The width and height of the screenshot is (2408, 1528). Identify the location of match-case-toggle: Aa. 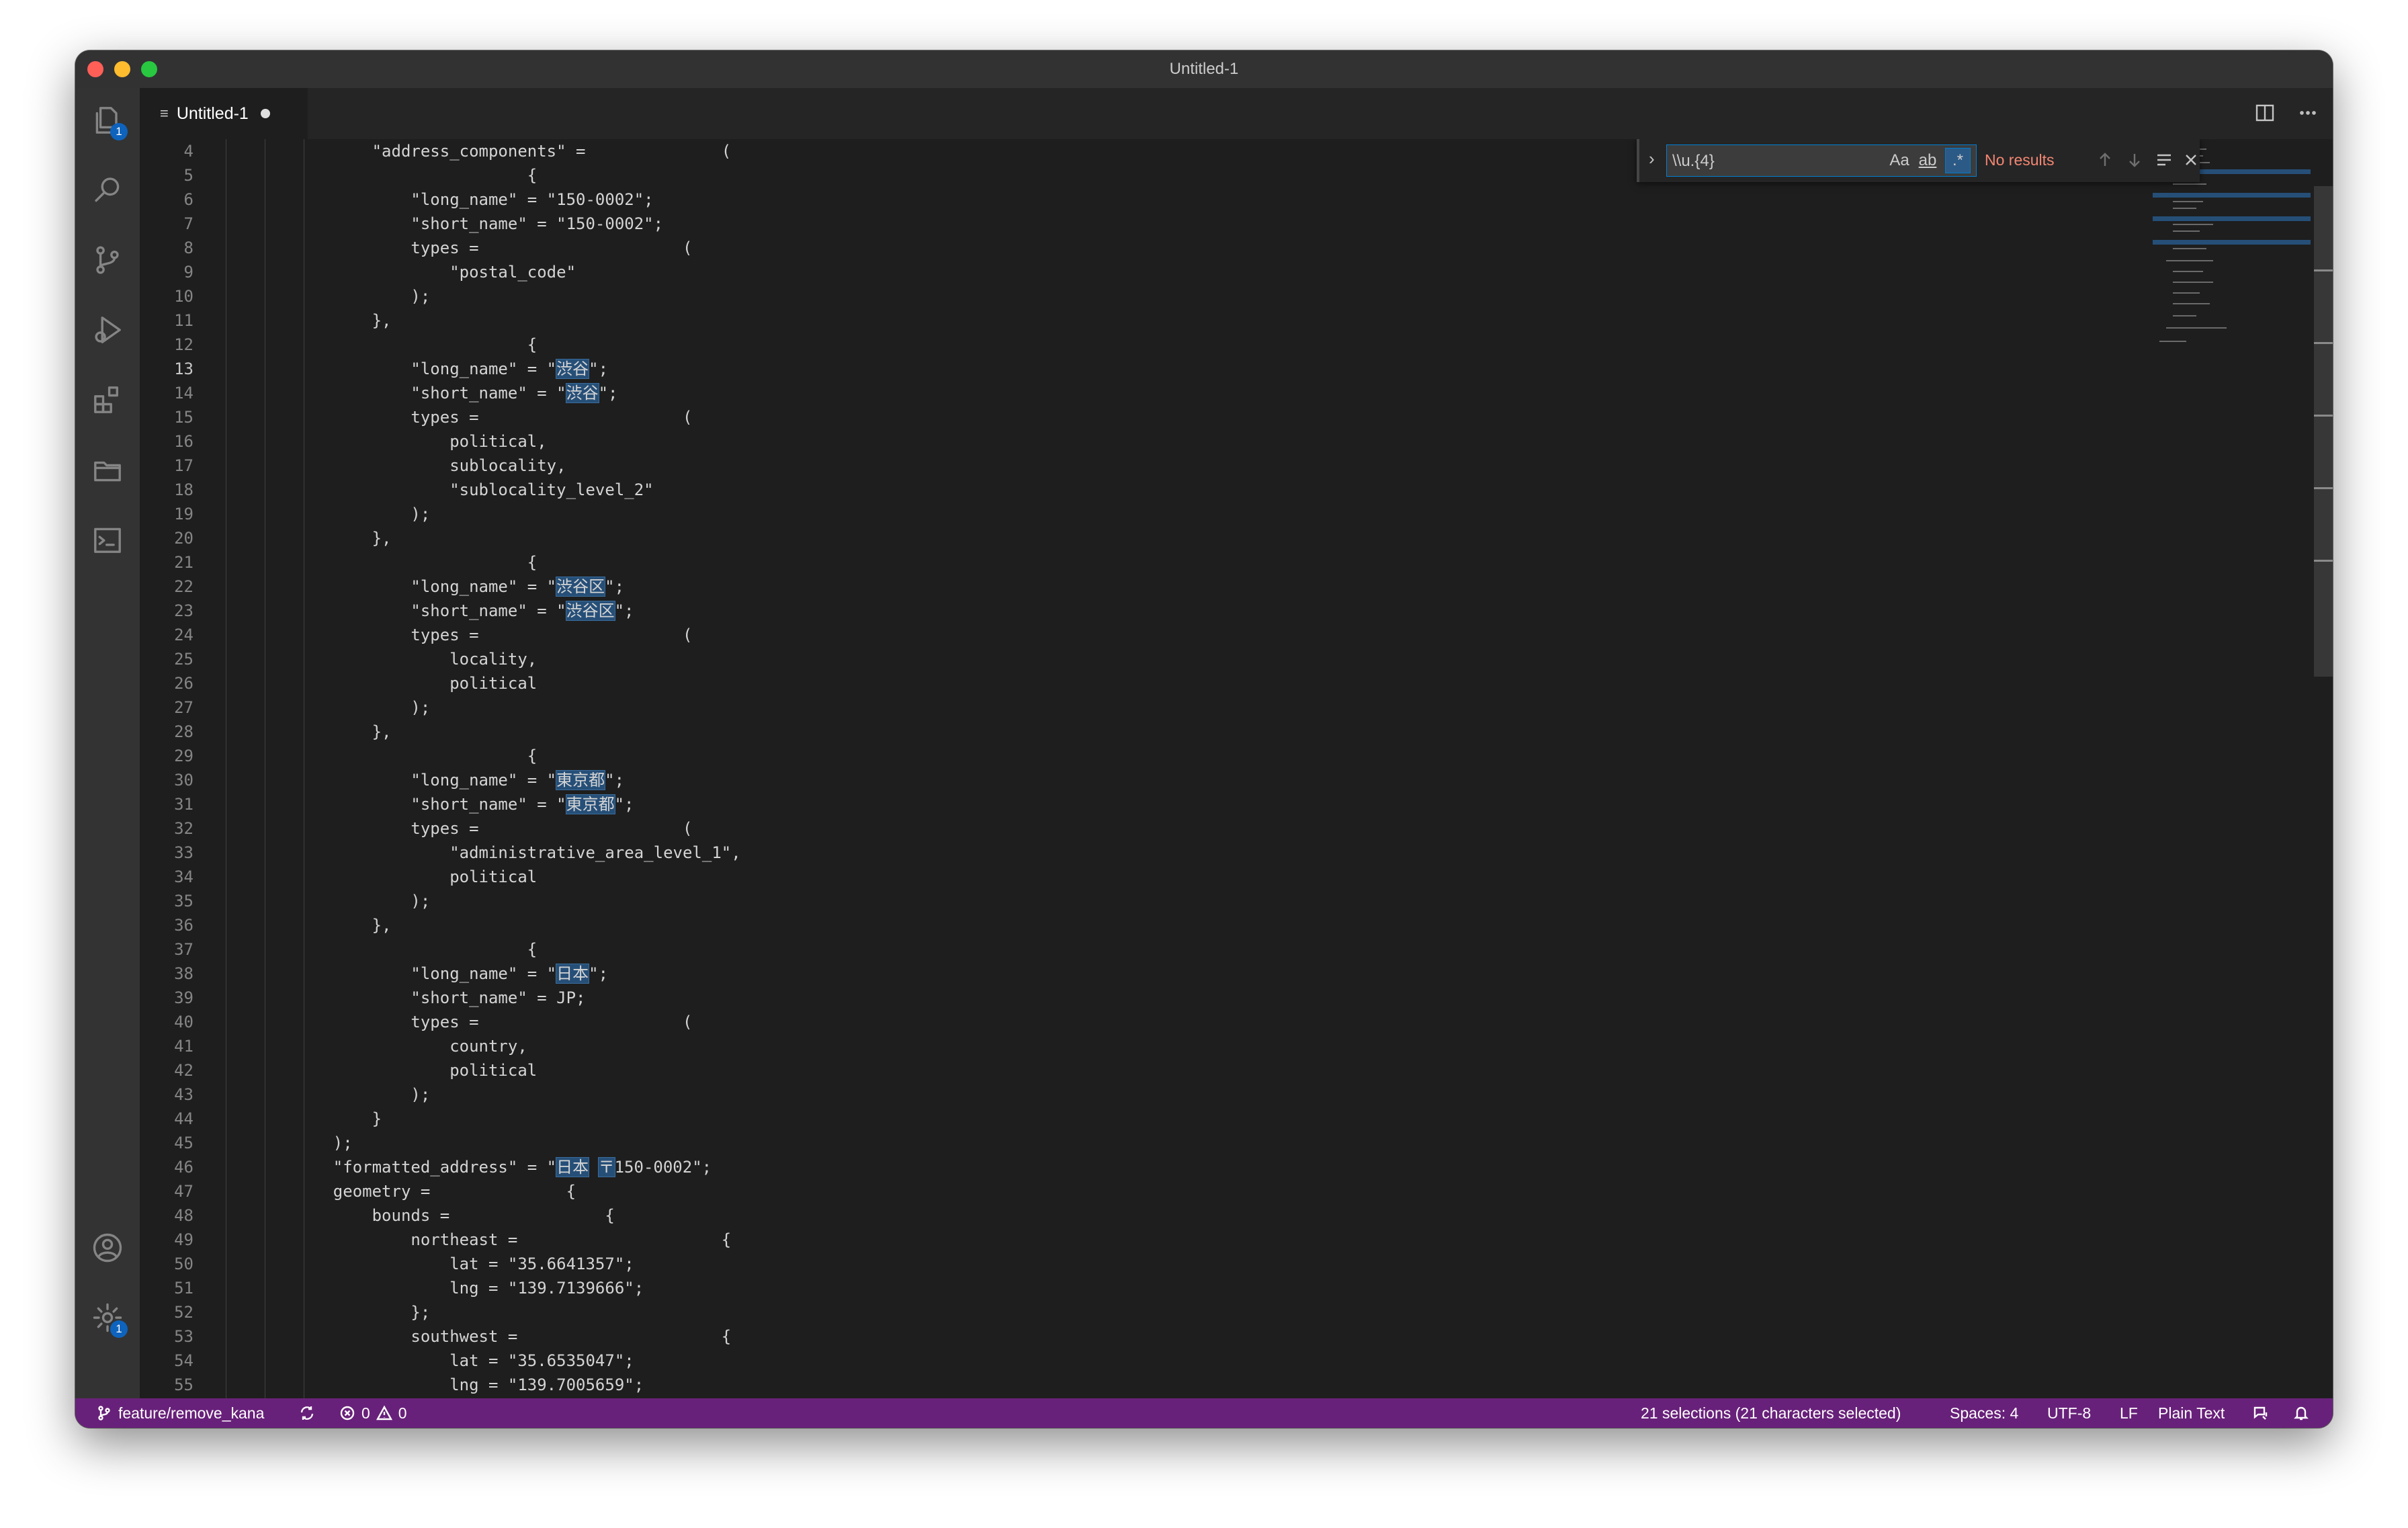
(1899, 161).